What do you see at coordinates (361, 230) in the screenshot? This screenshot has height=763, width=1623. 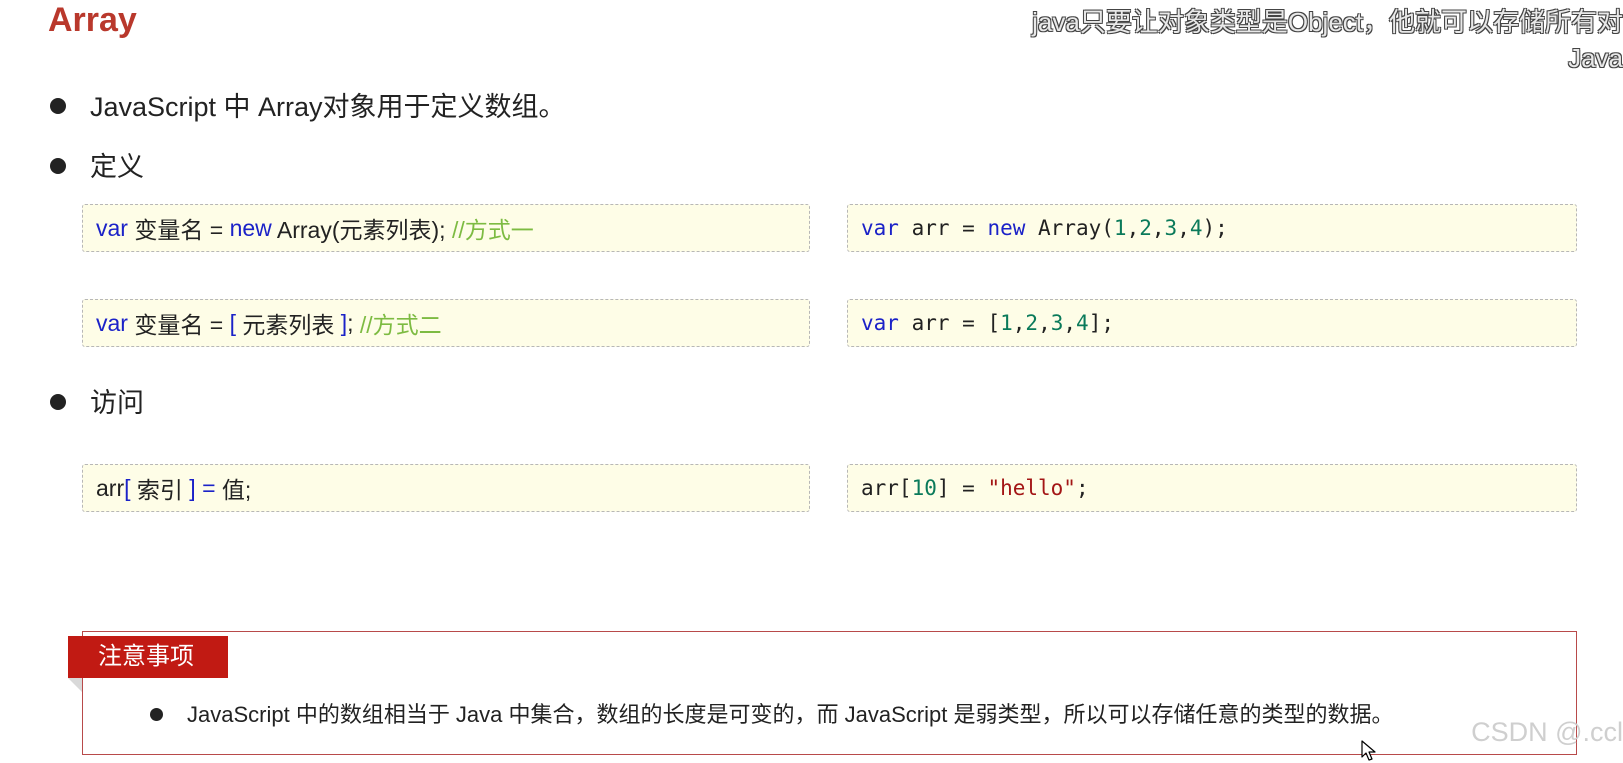 I see `code-text: Array(元素列表);` at bounding box center [361, 230].